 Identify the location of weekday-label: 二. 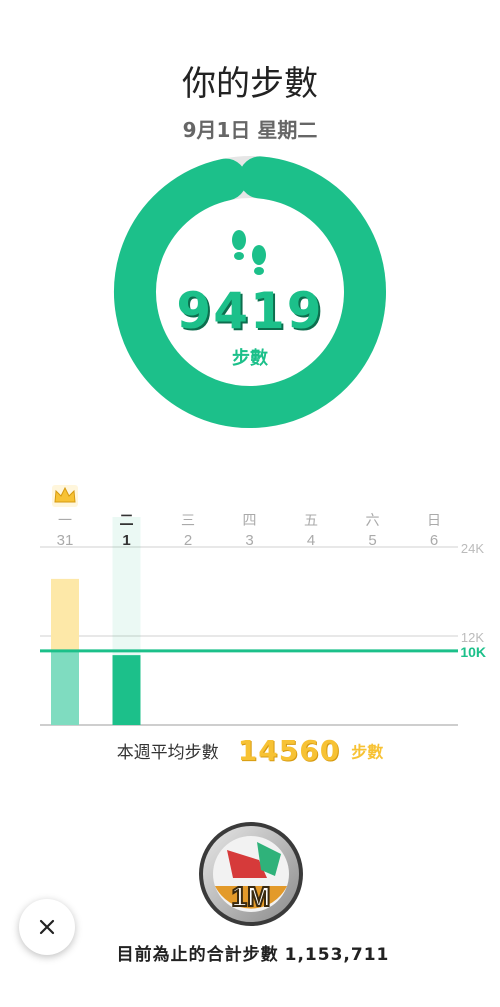
(127, 521).